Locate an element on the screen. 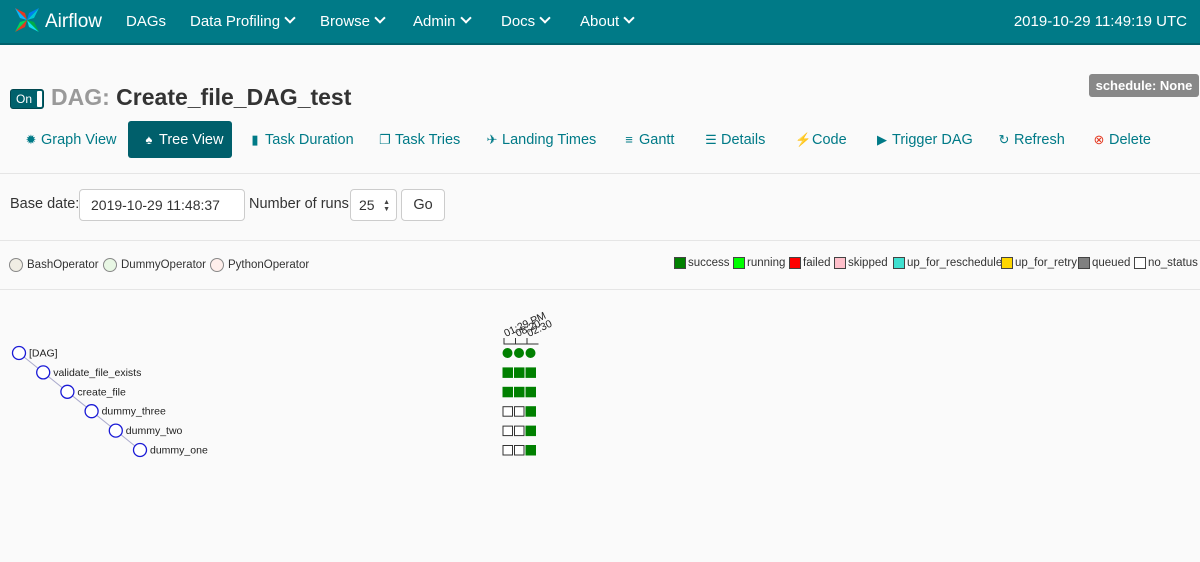 The width and height of the screenshot is (1200, 562). legend-running: running is located at coordinates (759, 263).